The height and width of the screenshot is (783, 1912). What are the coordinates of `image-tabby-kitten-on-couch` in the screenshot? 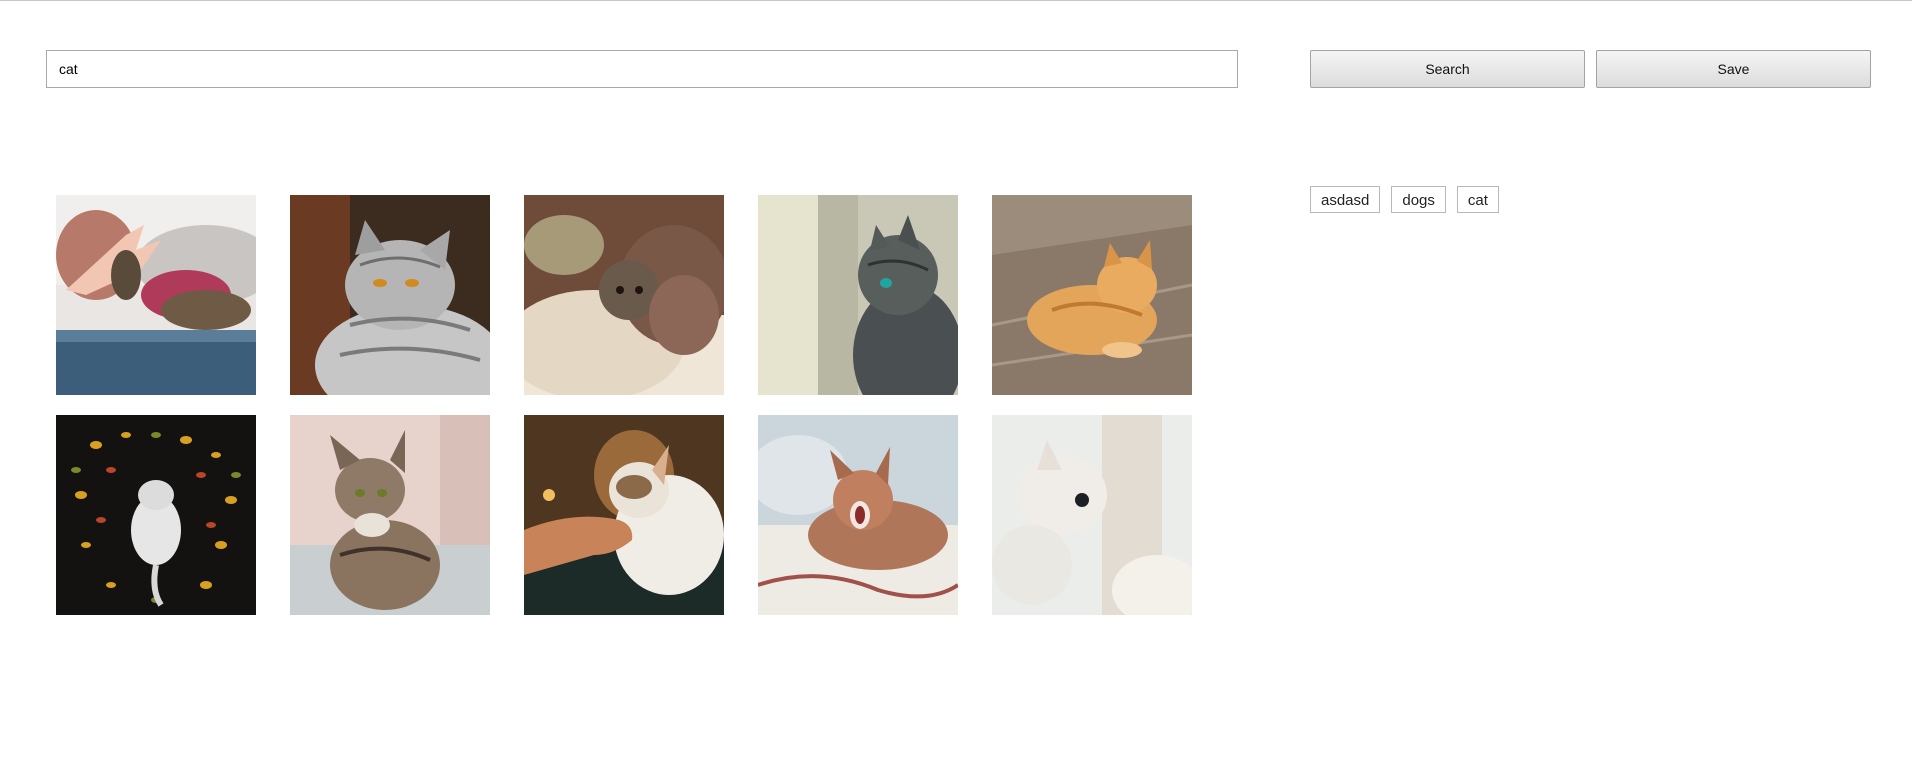 It's located at (390, 515).